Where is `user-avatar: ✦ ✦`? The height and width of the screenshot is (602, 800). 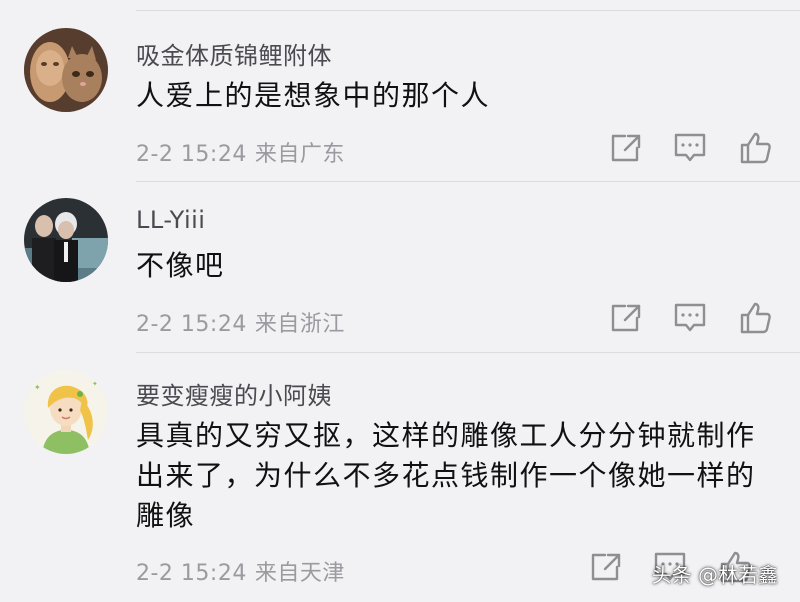
user-avatar: ✦ ✦ is located at coordinates (66, 412).